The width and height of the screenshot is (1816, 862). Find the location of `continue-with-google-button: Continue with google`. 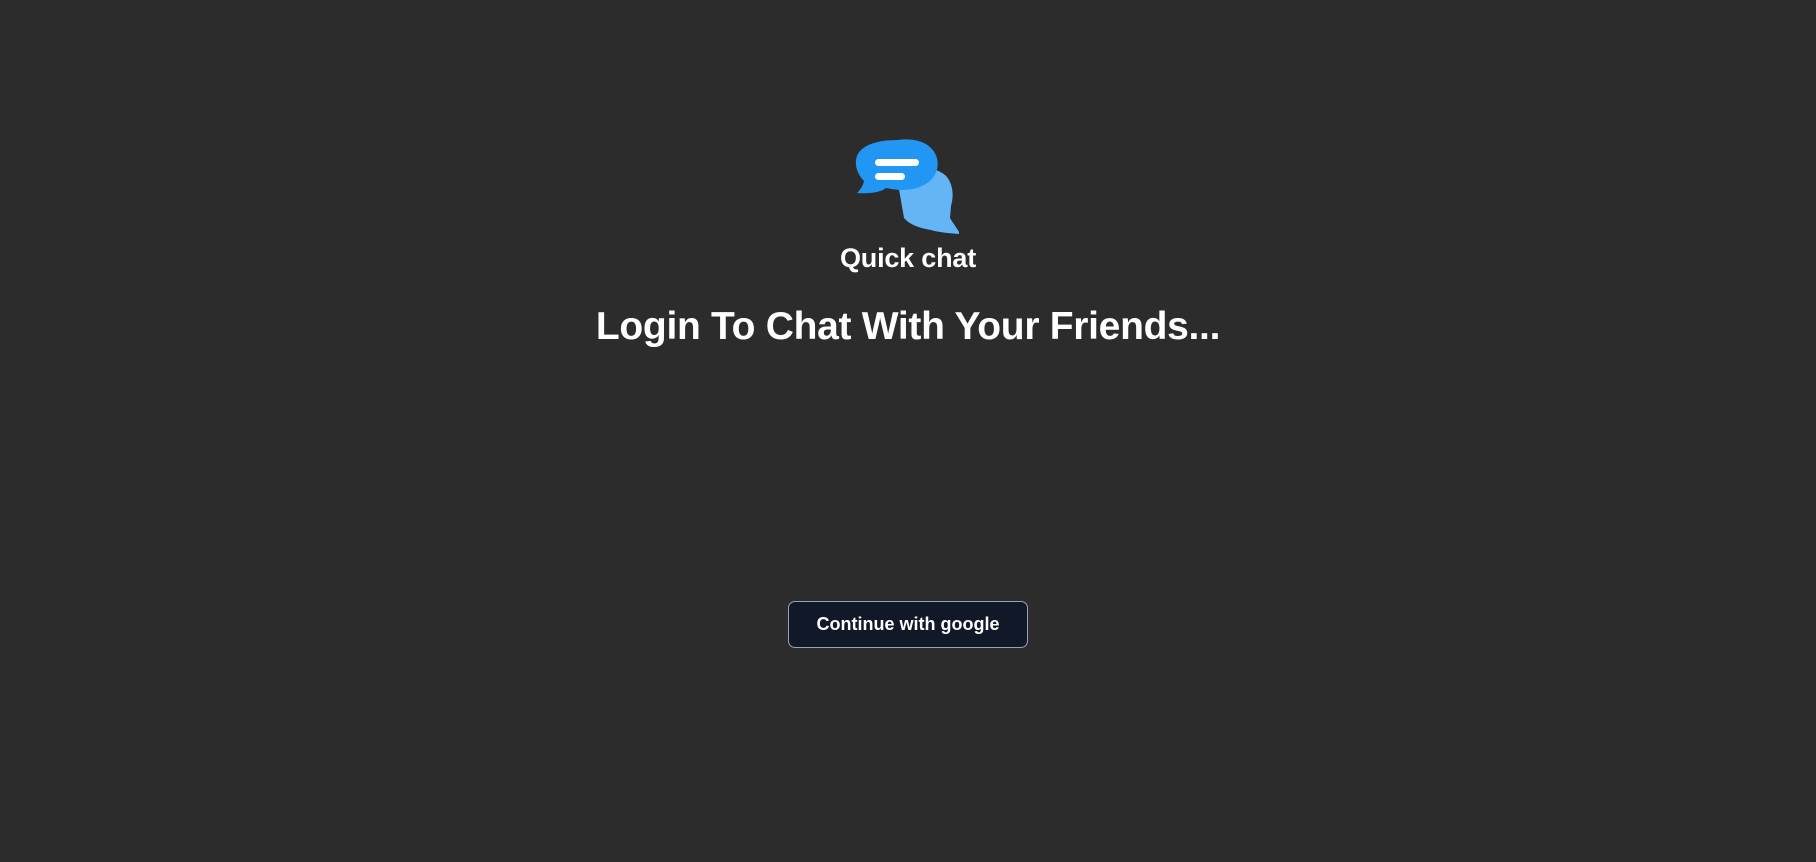

continue-with-google-button: Continue with google is located at coordinates (908, 624).